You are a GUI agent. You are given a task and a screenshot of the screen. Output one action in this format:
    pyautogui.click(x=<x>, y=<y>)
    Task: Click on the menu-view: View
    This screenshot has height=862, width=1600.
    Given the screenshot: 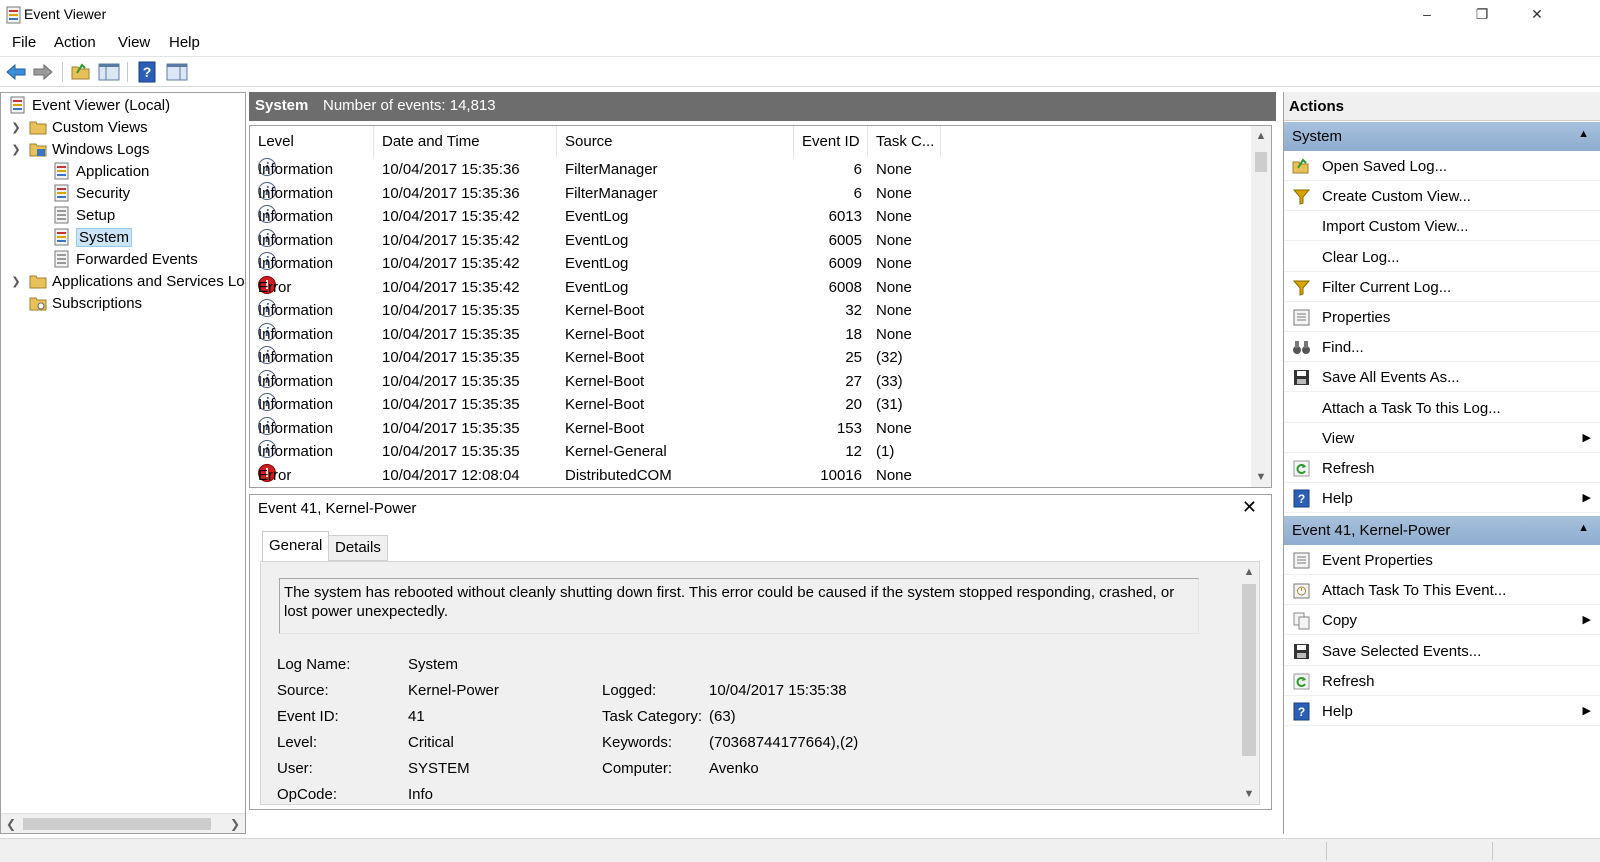 What is the action you would take?
    pyautogui.click(x=134, y=42)
    